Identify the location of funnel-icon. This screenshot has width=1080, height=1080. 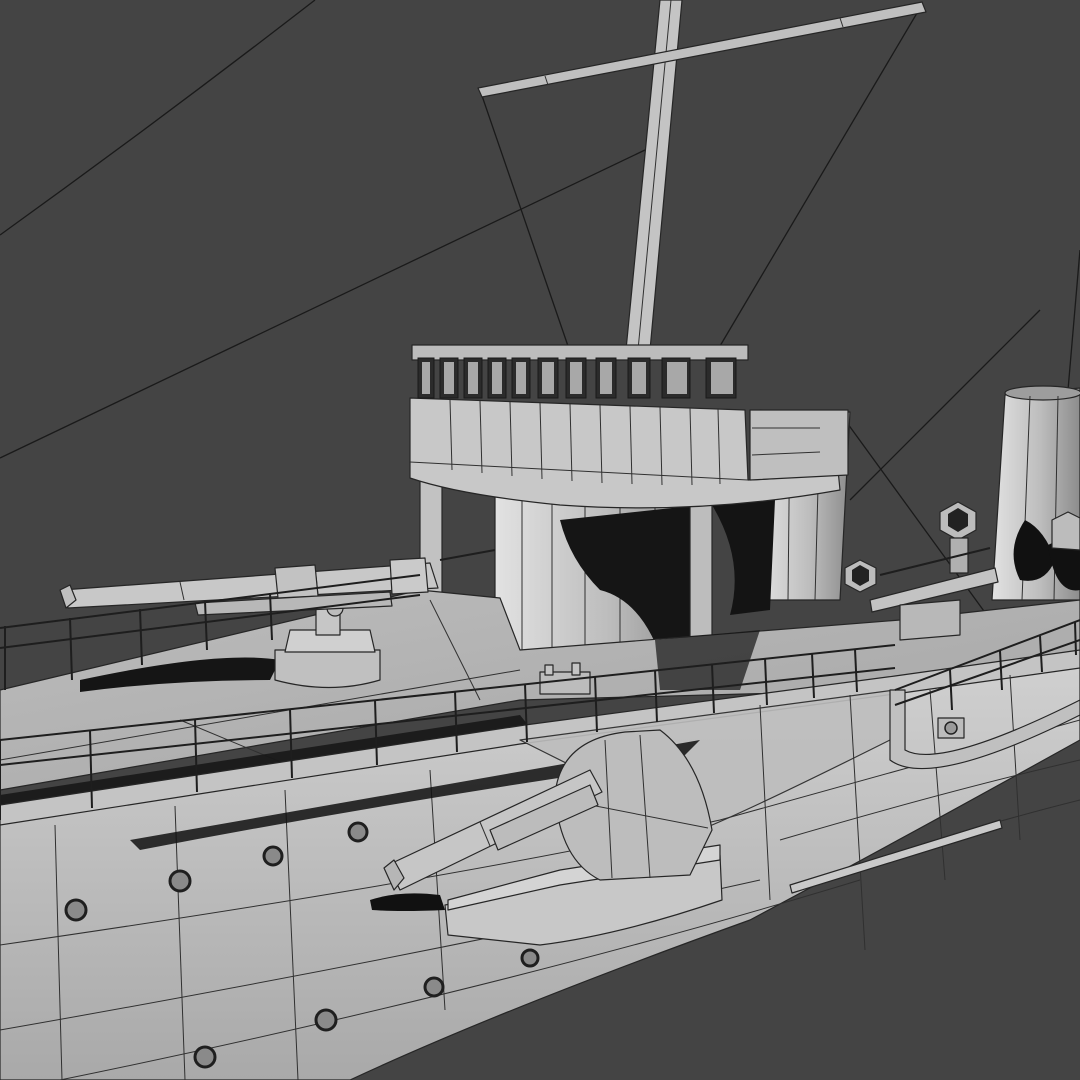
(1035, 493).